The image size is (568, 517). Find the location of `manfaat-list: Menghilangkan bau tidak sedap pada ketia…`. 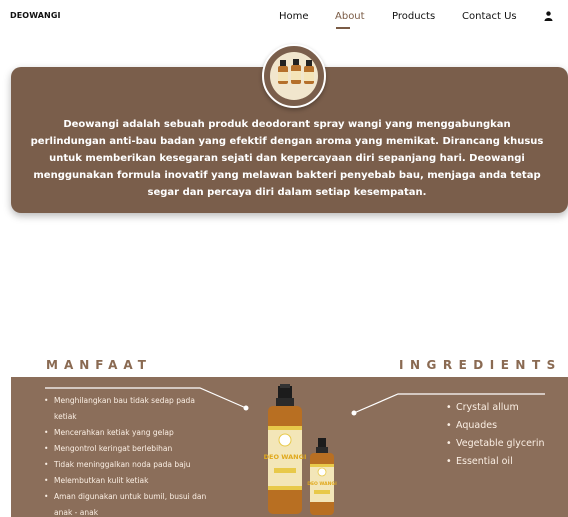

manfaat-list: Menghilangkan bau tidak sedap pada ketia… is located at coordinates (131, 455).